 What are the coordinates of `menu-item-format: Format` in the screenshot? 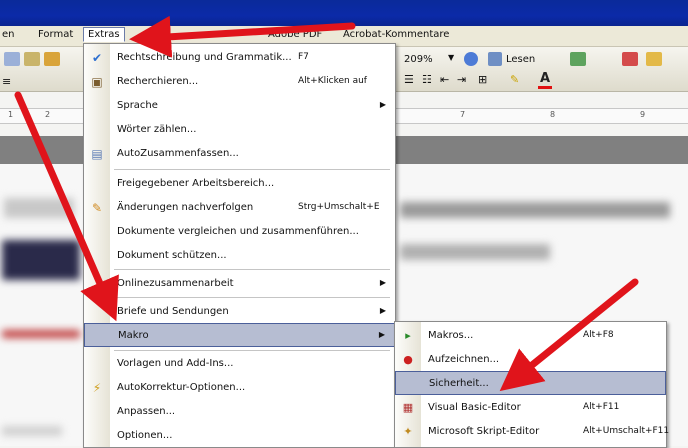 It's located at (55, 34).